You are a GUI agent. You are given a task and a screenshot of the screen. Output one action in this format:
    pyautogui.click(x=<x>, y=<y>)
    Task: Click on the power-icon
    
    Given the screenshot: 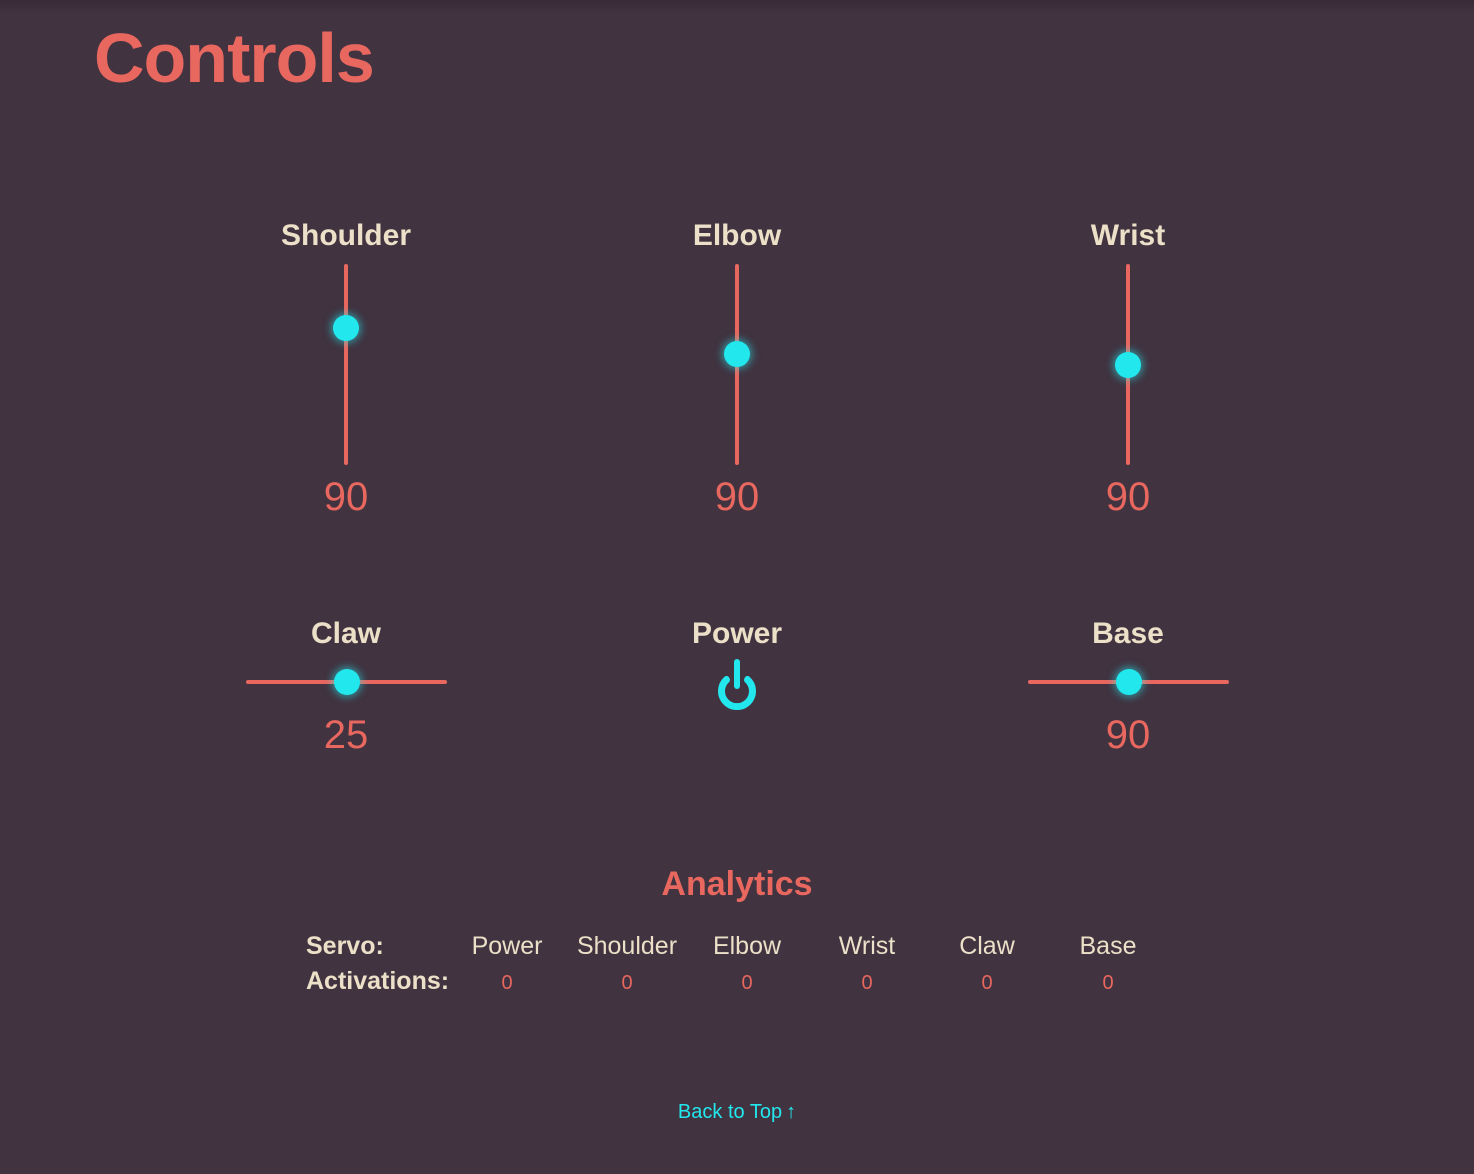 What is the action you would take?
    pyautogui.click(x=737, y=685)
    